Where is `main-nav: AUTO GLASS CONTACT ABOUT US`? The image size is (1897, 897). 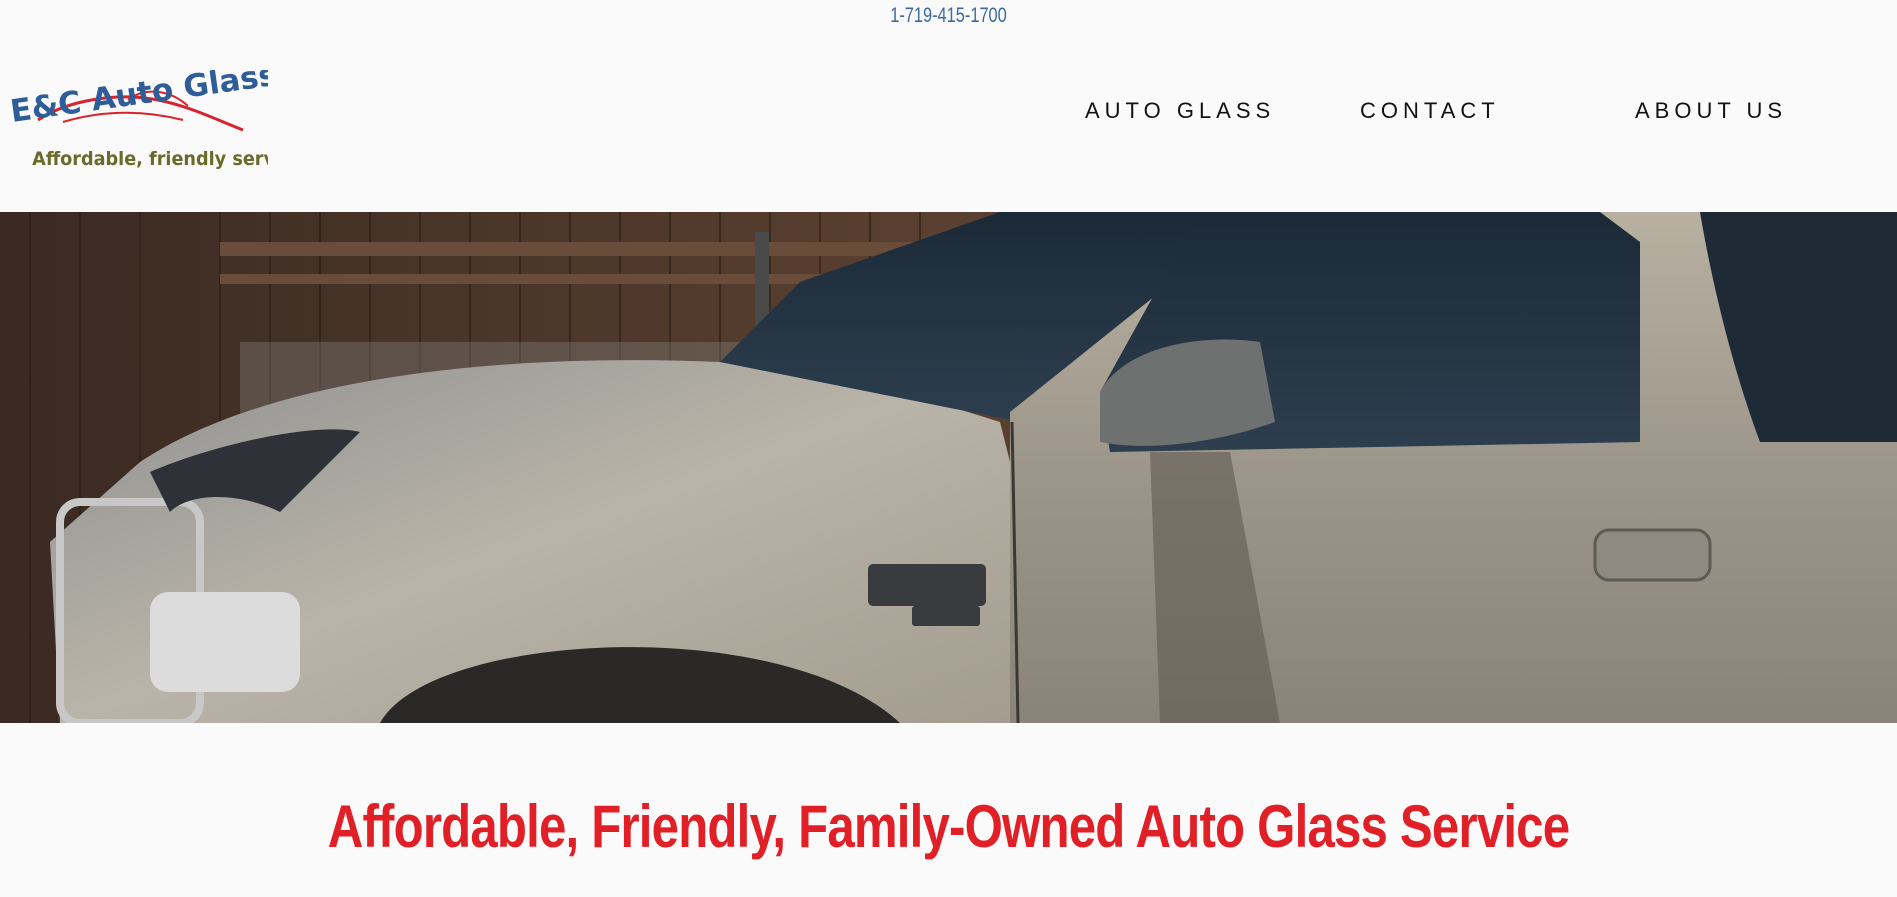 main-nav: AUTO GLASS CONTACT ABOUT US is located at coordinates (948, 113).